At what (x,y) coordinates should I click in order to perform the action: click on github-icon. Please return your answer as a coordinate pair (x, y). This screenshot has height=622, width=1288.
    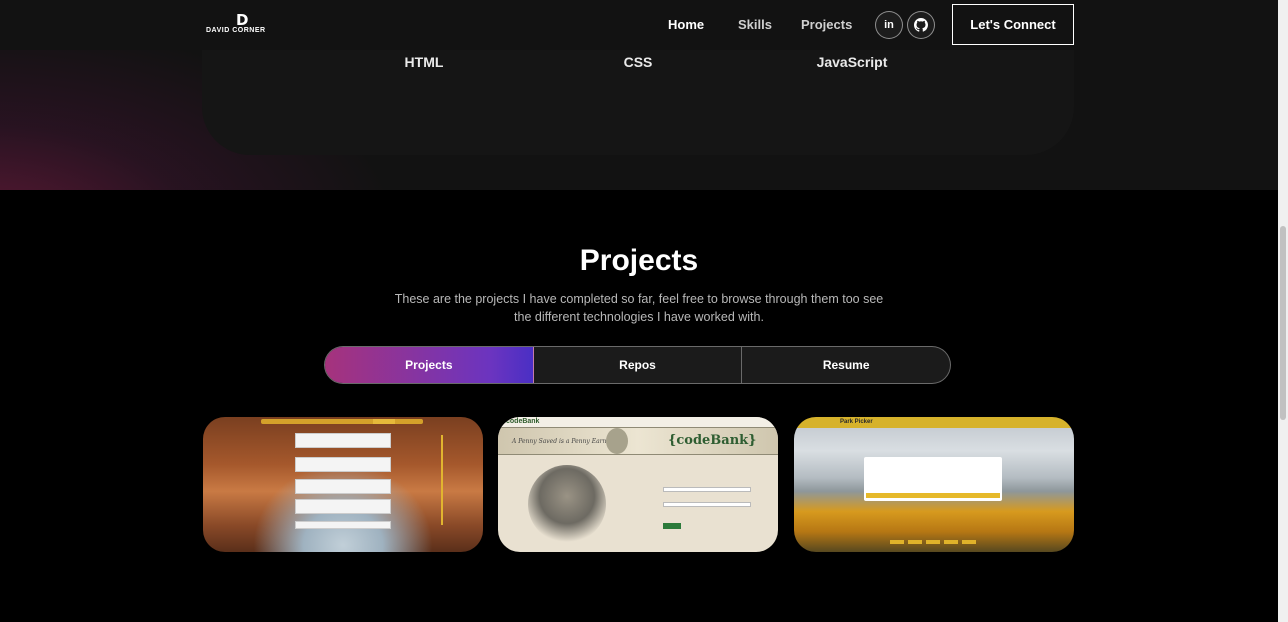
    Looking at the image, I should click on (921, 25).